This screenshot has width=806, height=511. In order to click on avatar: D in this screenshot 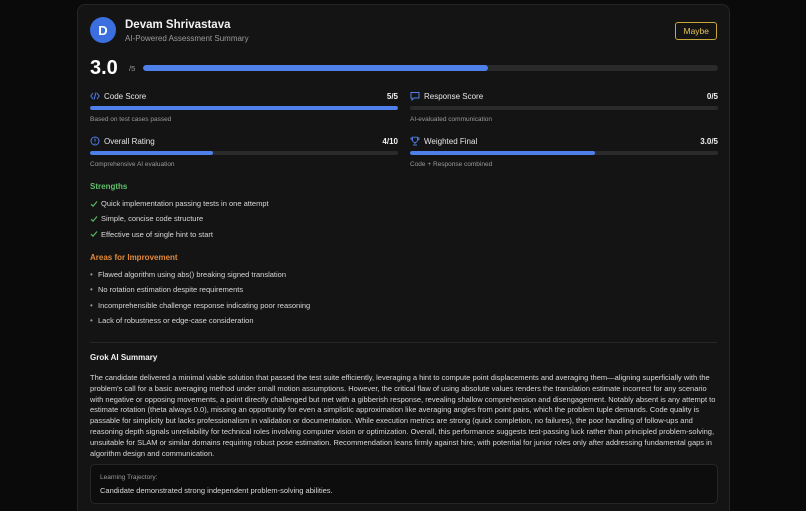, I will do `click(103, 30)`.